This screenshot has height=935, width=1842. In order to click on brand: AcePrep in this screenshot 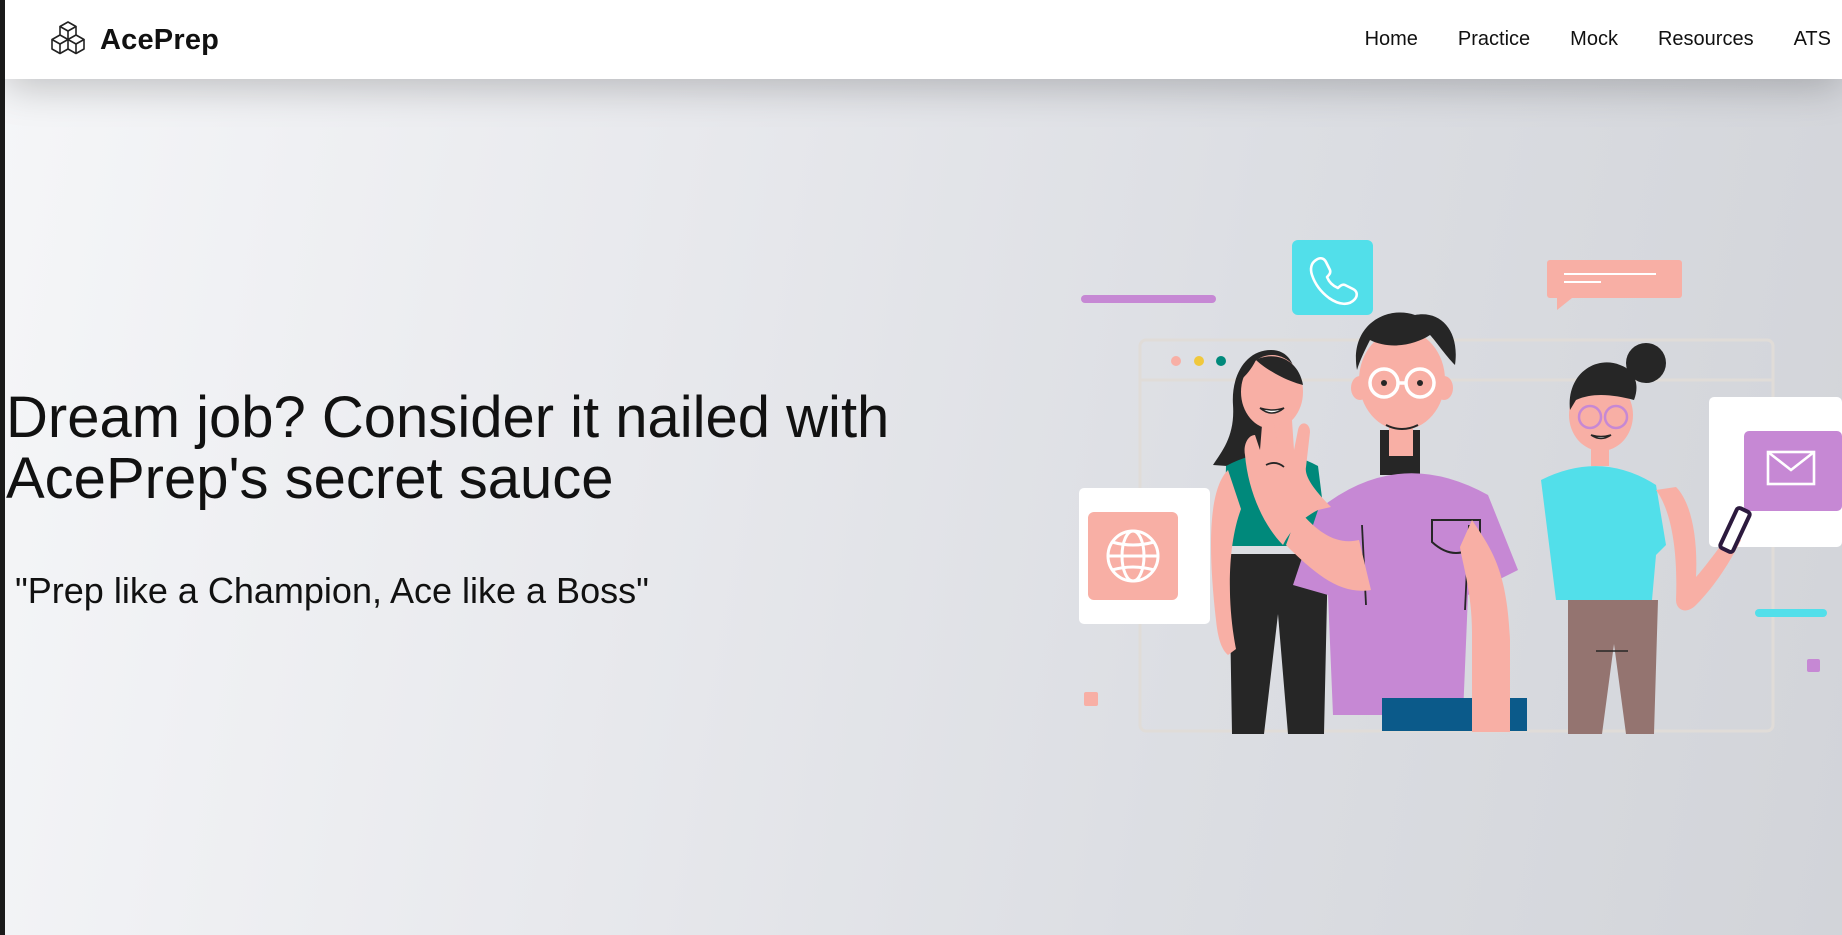, I will do `click(133, 40)`.